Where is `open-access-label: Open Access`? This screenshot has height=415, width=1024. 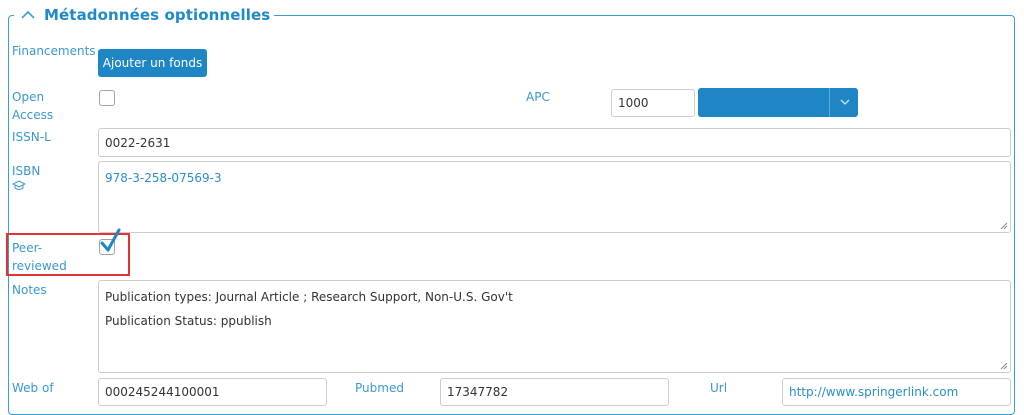
open-access-label: Open Access is located at coordinates (32, 106).